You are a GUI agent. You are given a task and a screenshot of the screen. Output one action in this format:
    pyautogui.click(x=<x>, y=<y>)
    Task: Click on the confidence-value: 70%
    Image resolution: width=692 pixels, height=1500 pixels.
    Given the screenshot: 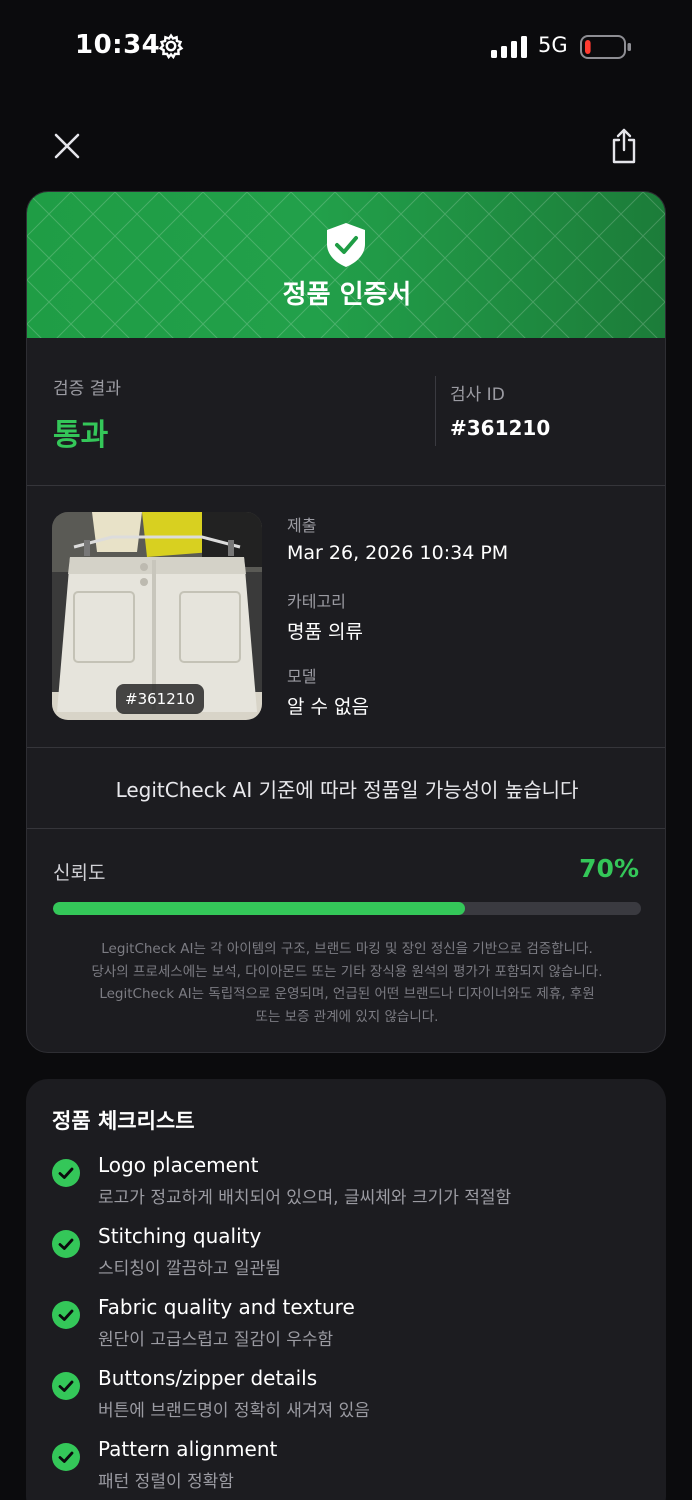 What is the action you would take?
    pyautogui.click(x=609, y=868)
    